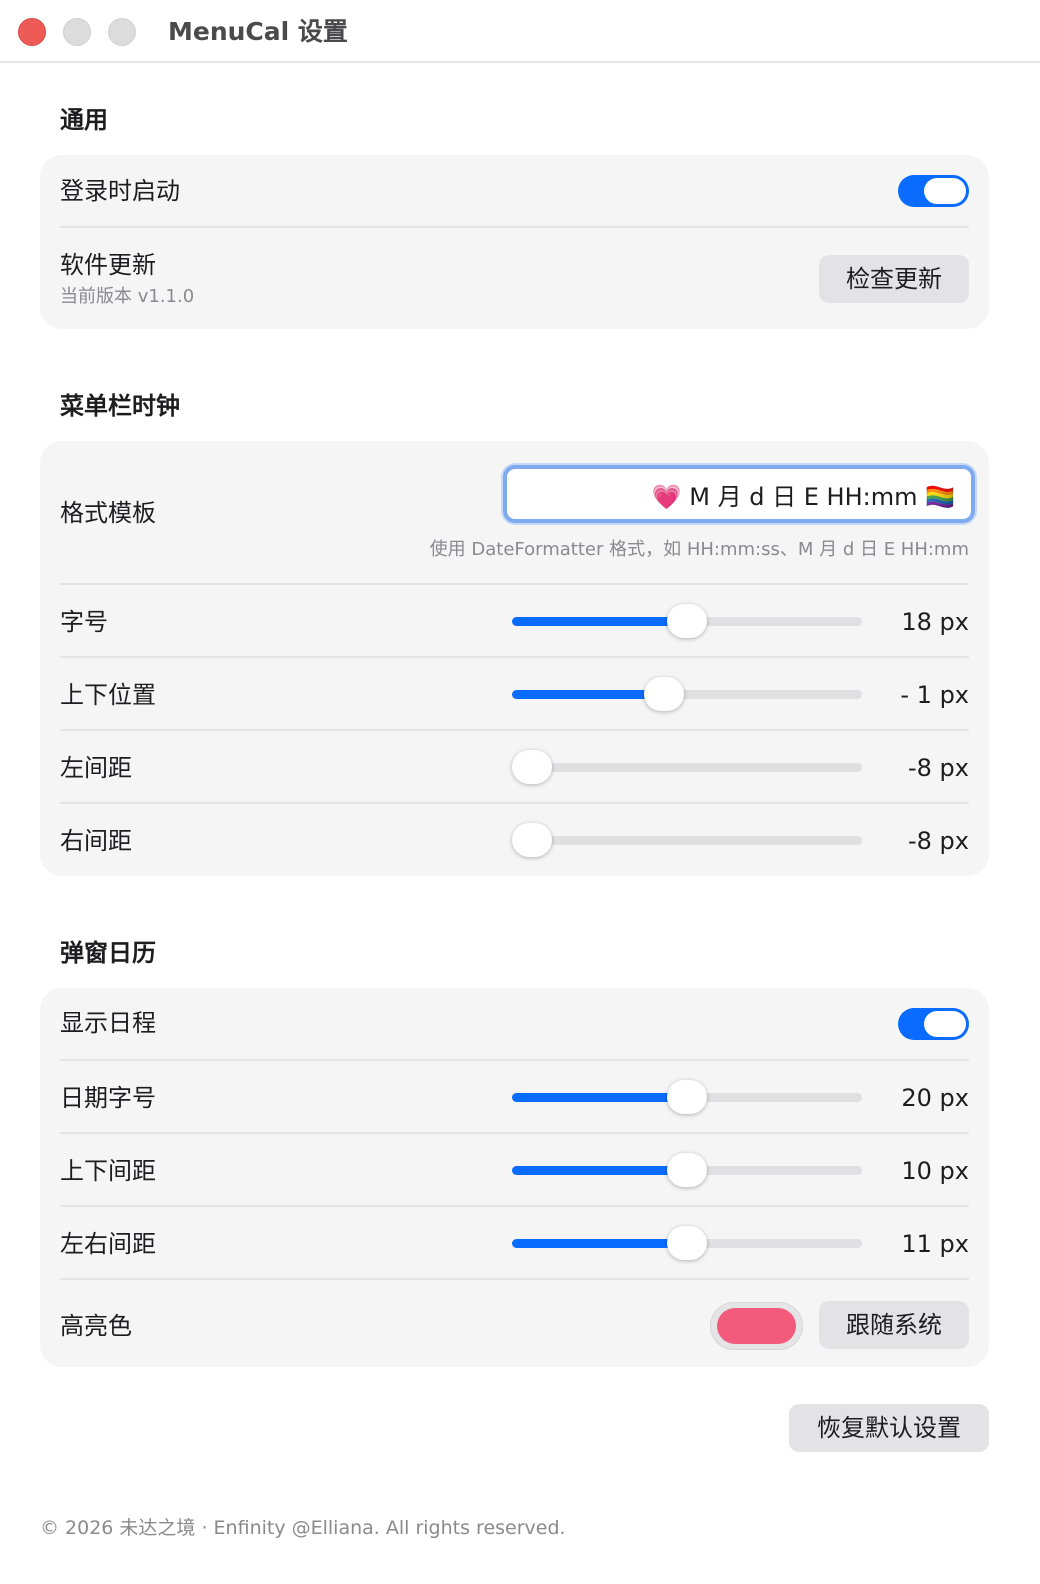 The width and height of the screenshot is (1040, 1584). Describe the element at coordinates (120, 406) in the screenshot. I see `section-title-menubar-clock: 菜单栏时钟` at that location.